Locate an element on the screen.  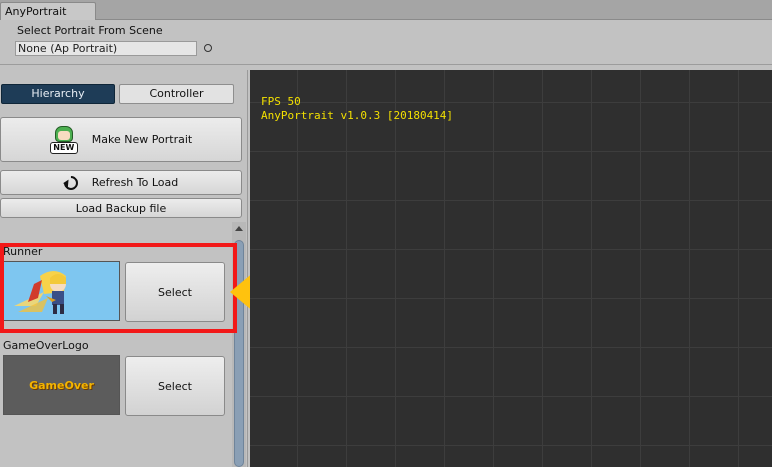
window-tab: AnyPortrait is located at coordinates (48, 11).